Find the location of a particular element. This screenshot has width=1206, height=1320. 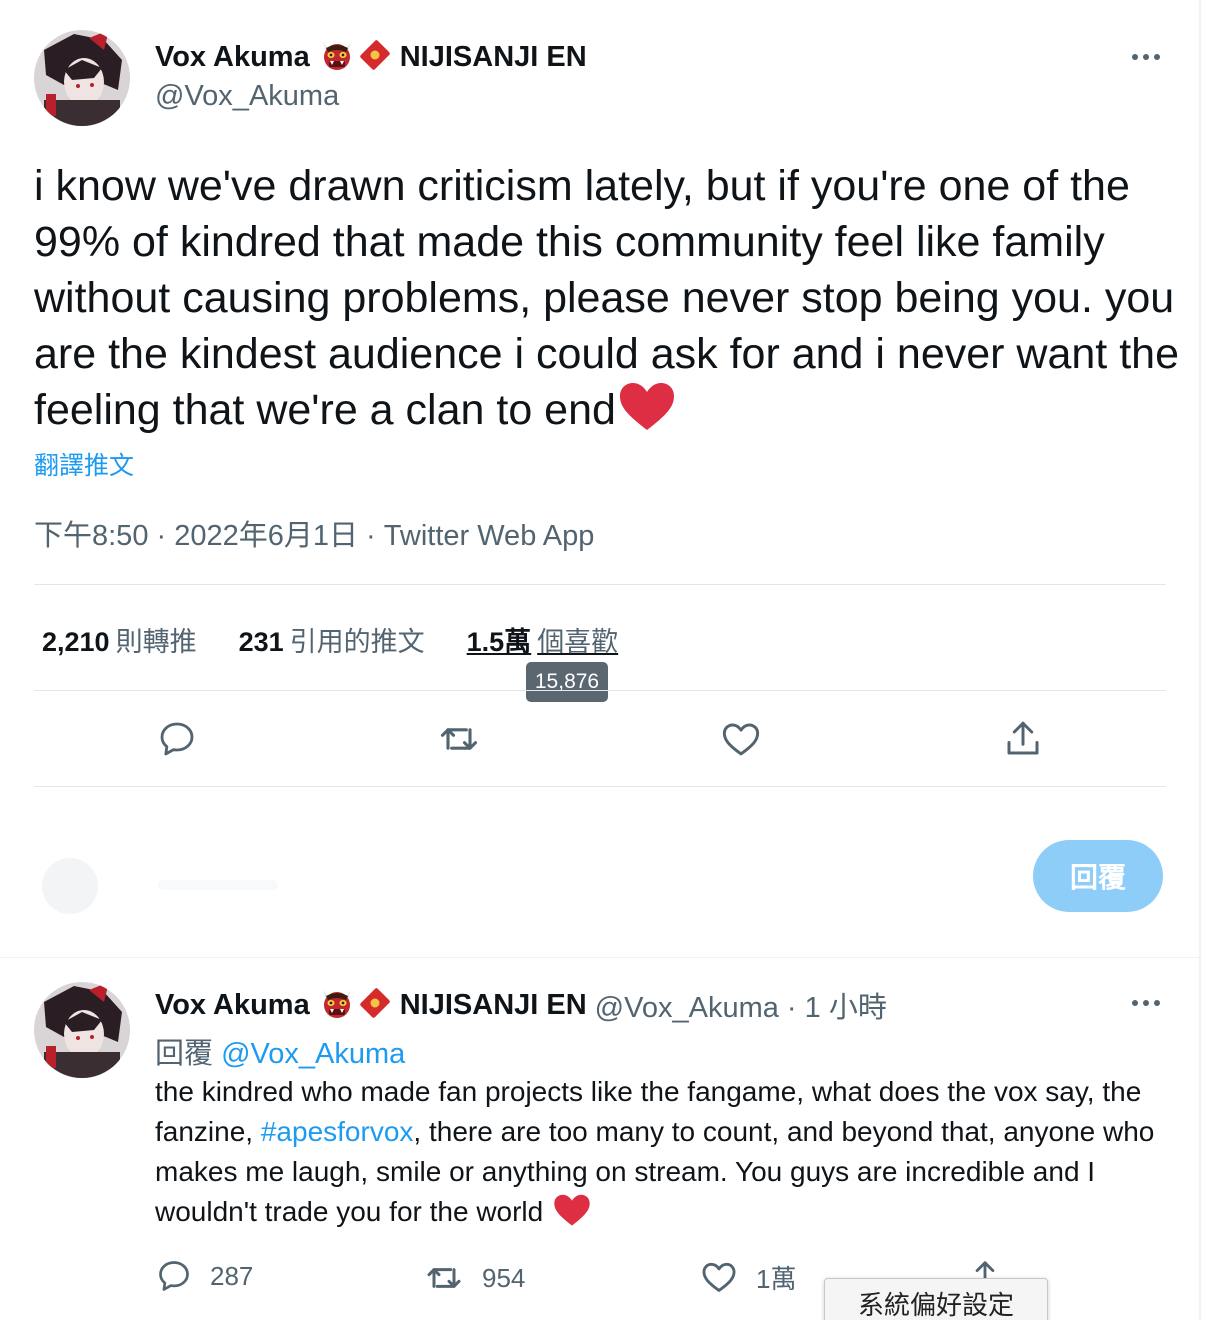

reply-author-display-name: Vox Akuma is located at coordinates (232, 1005).